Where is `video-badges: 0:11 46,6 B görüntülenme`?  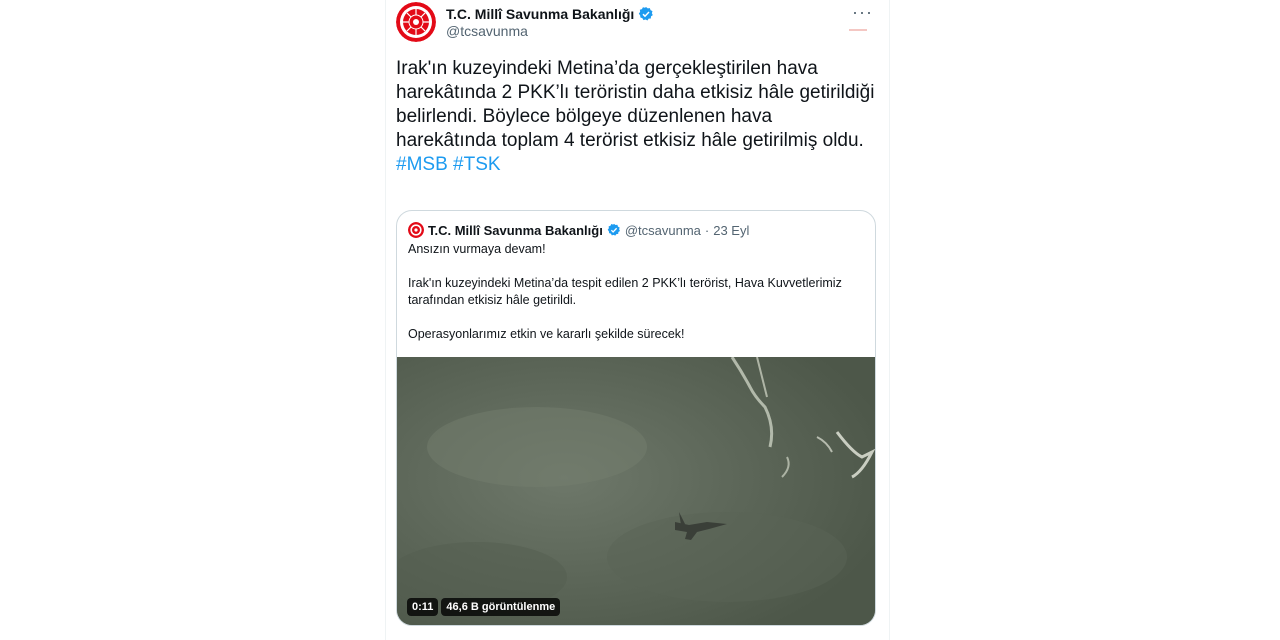
video-badges: 0:11 46,6 B görüntülenme is located at coordinates (484, 607).